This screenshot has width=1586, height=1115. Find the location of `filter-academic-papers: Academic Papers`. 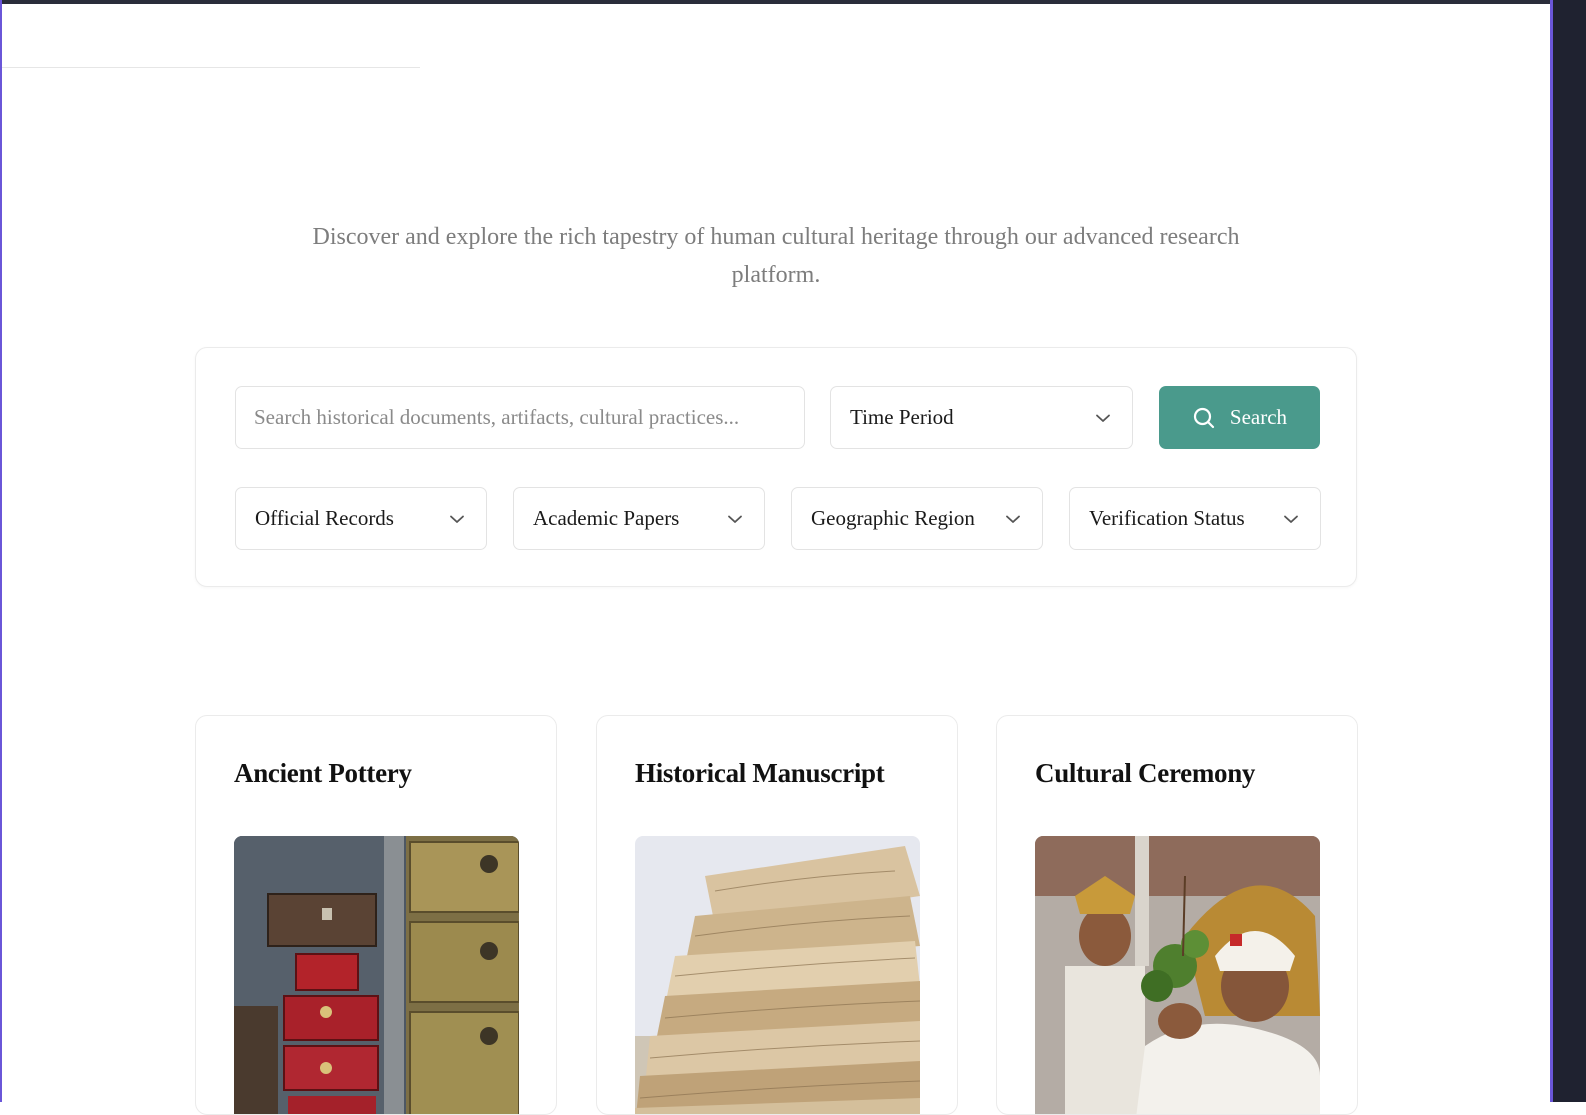

filter-academic-papers: Academic Papers is located at coordinates (639, 518).